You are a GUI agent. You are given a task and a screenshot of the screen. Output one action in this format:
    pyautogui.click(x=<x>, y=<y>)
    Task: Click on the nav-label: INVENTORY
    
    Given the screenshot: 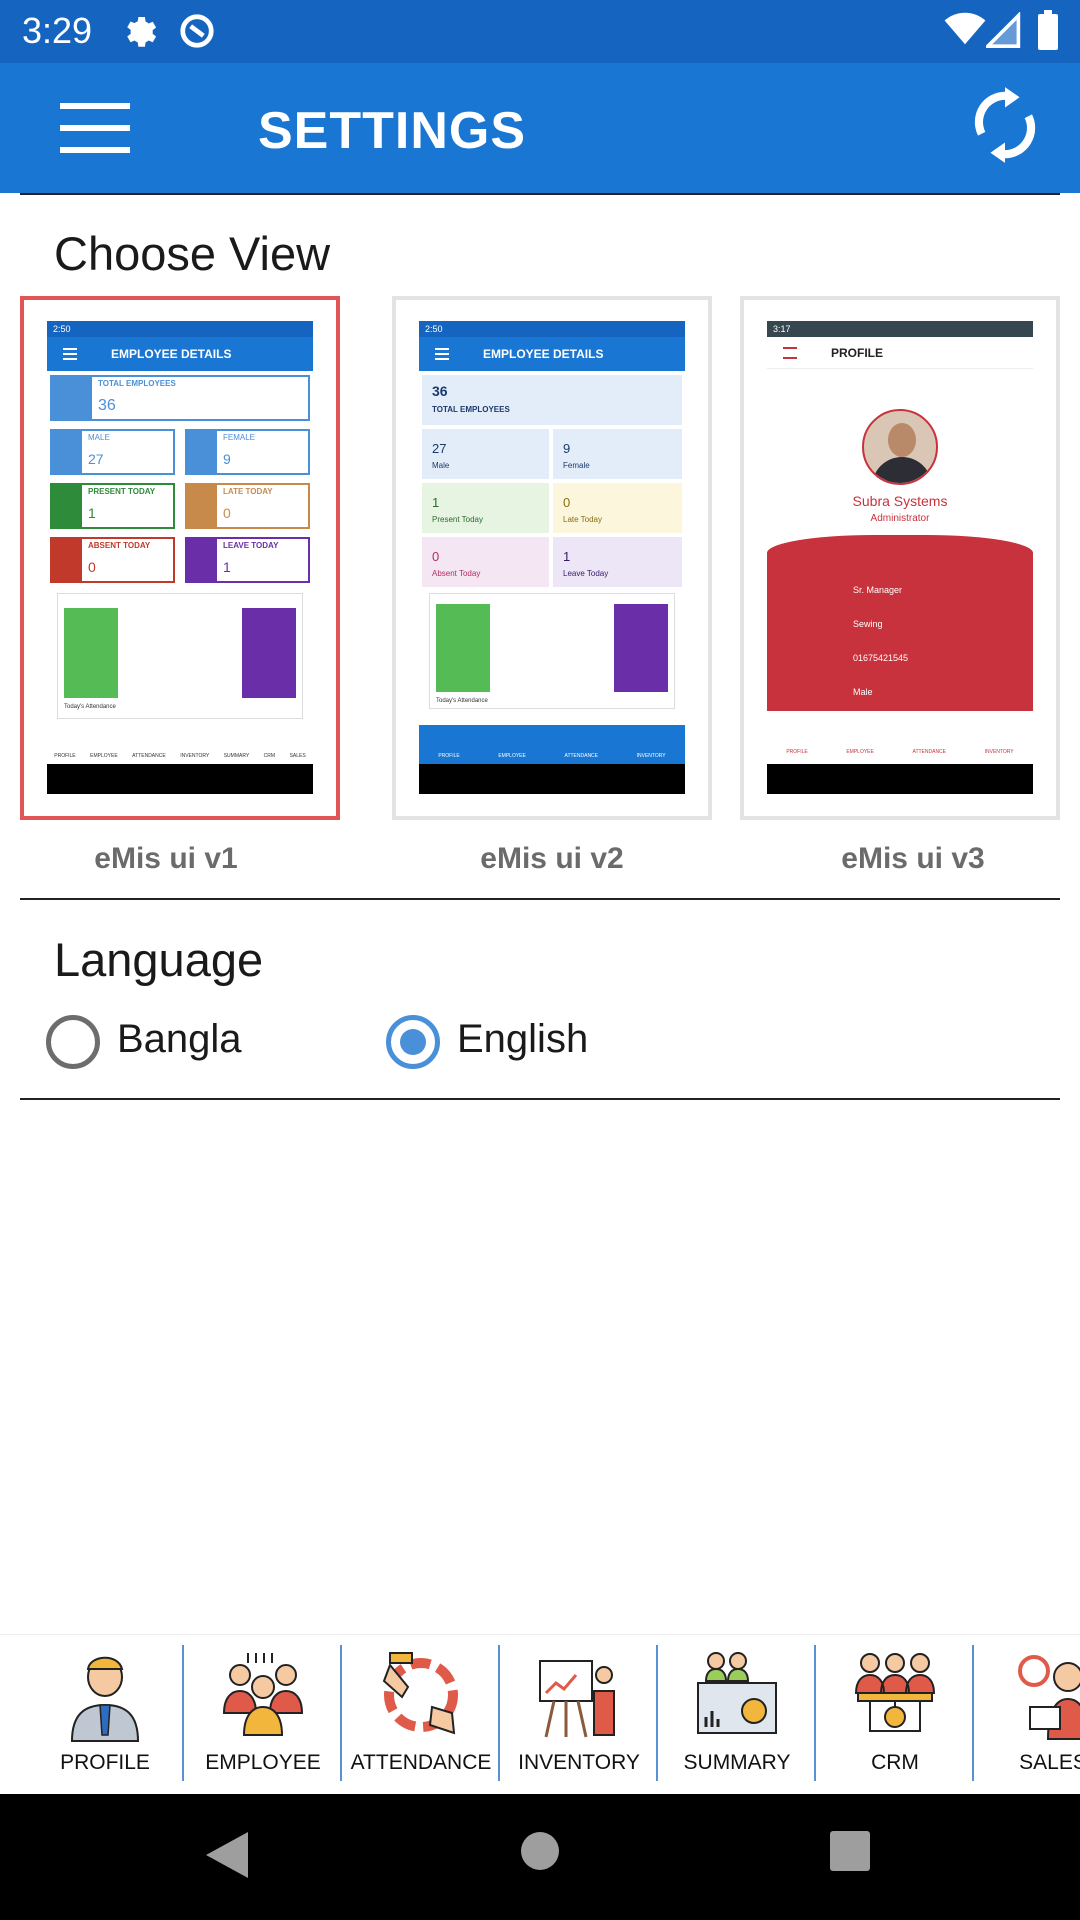 What is the action you would take?
    pyautogui.click(x=579, y=1762)
    